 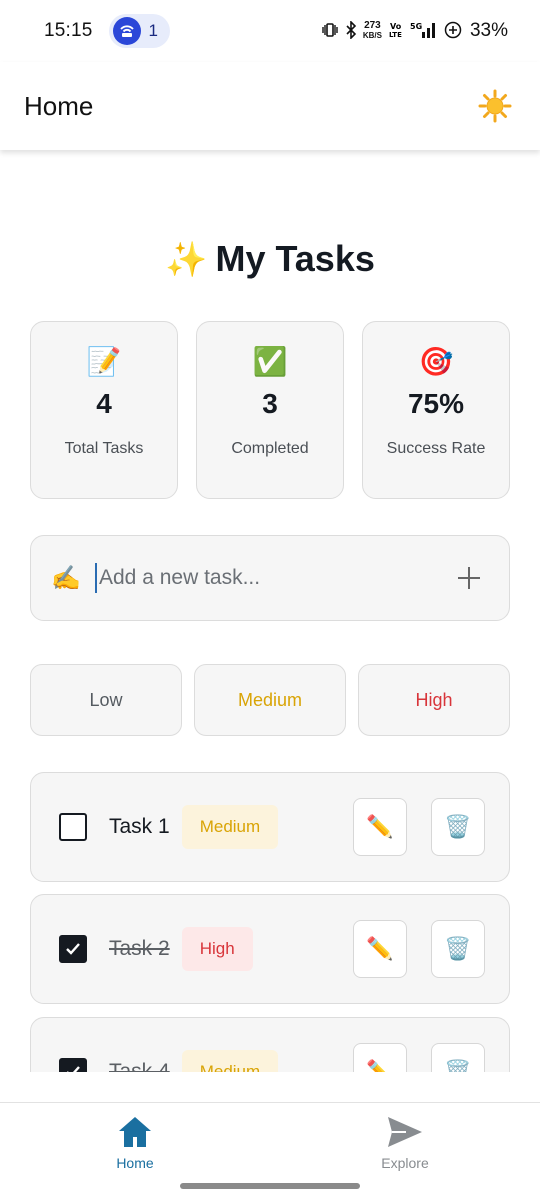 I want to click on add-task-button, so click(x=469, y=578).